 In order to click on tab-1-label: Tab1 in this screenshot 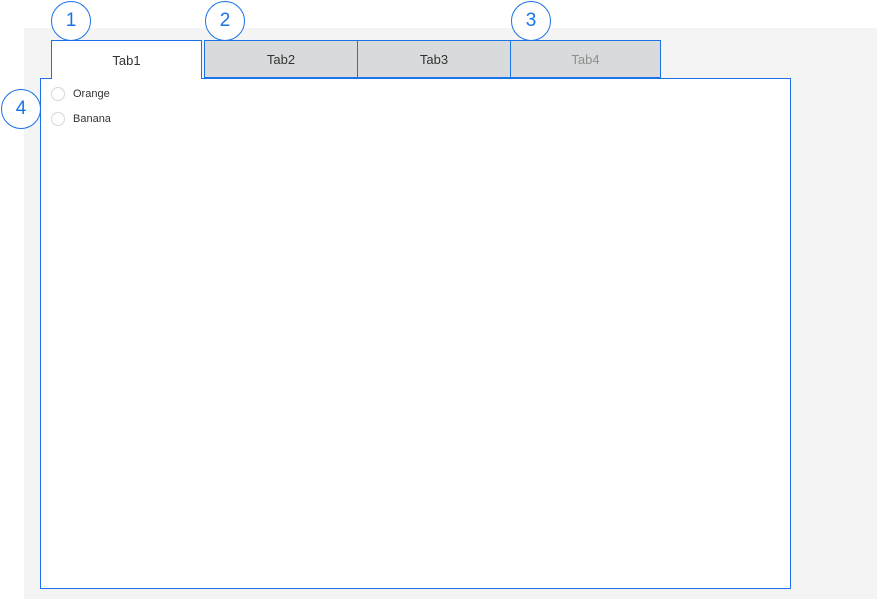, I will do `click(126, 60)`.